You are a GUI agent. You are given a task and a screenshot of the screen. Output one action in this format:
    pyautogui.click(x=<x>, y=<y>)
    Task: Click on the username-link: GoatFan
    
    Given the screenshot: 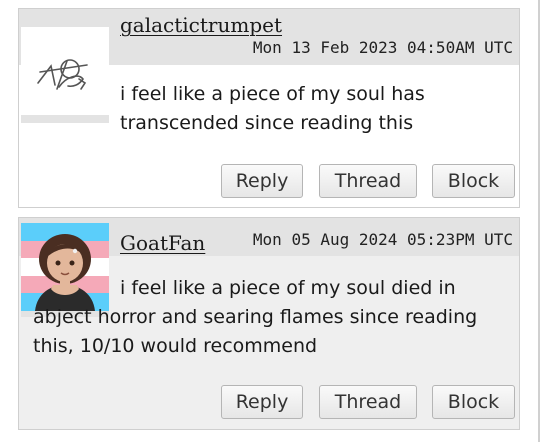 What is the action you would take?
    pyautogui.click(x=162, y=243)
    